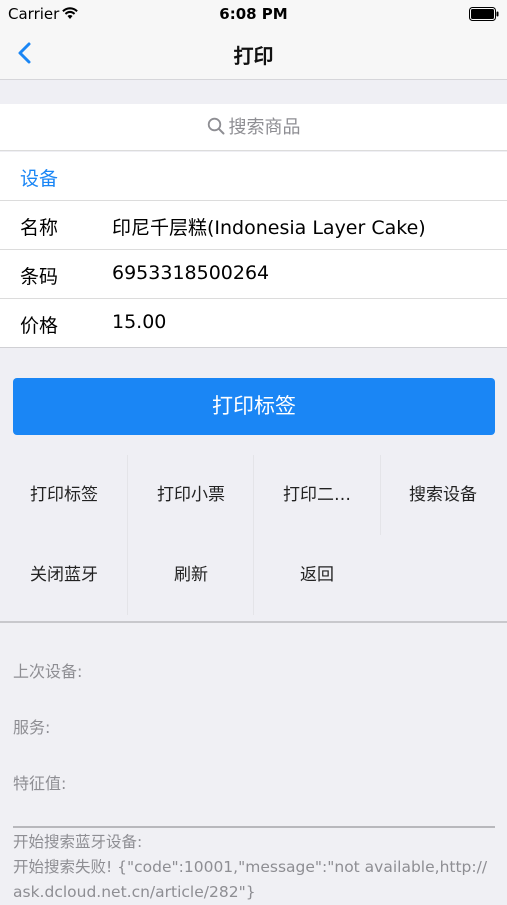  Describe the element at coordinates (39, 277) in the screenshot. I see `barcode-label: 条码` at that location.